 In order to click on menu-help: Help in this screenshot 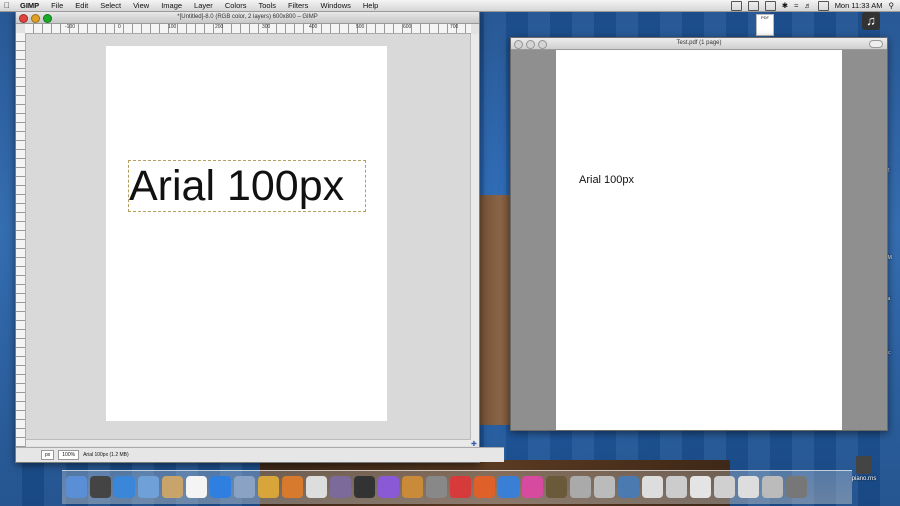, I will do `click(370, 5)`.